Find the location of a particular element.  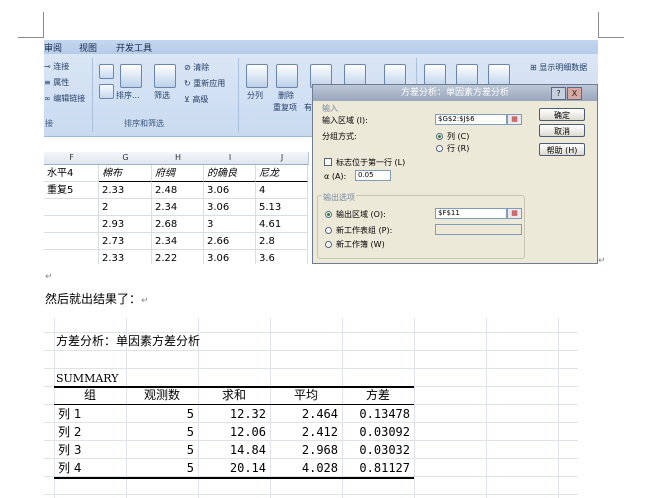

table-cell: 重复5 is located at coordinates (71, 190).